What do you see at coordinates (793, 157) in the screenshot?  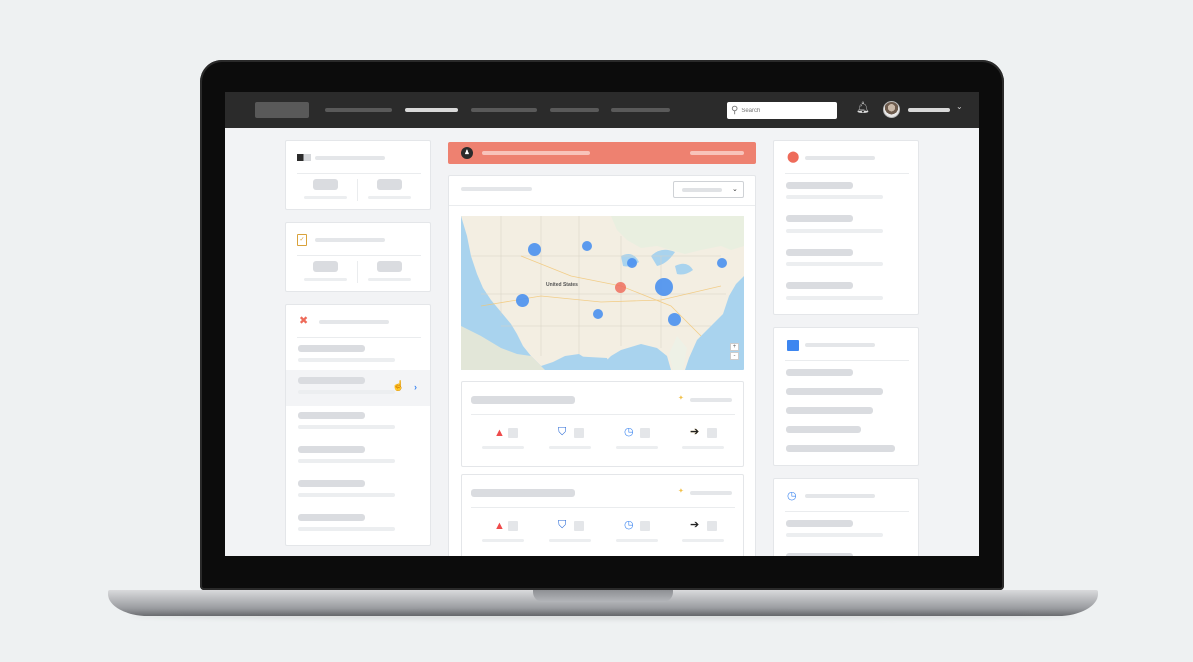 I see `location-pin-icon: ⬤` at bounding box center [793, 157].